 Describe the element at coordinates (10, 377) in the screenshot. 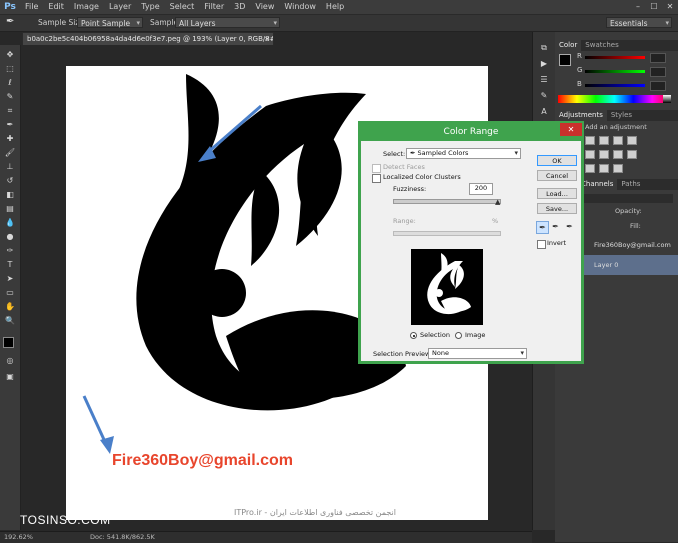

I see `screen-mode-icon: ▣` at that location.